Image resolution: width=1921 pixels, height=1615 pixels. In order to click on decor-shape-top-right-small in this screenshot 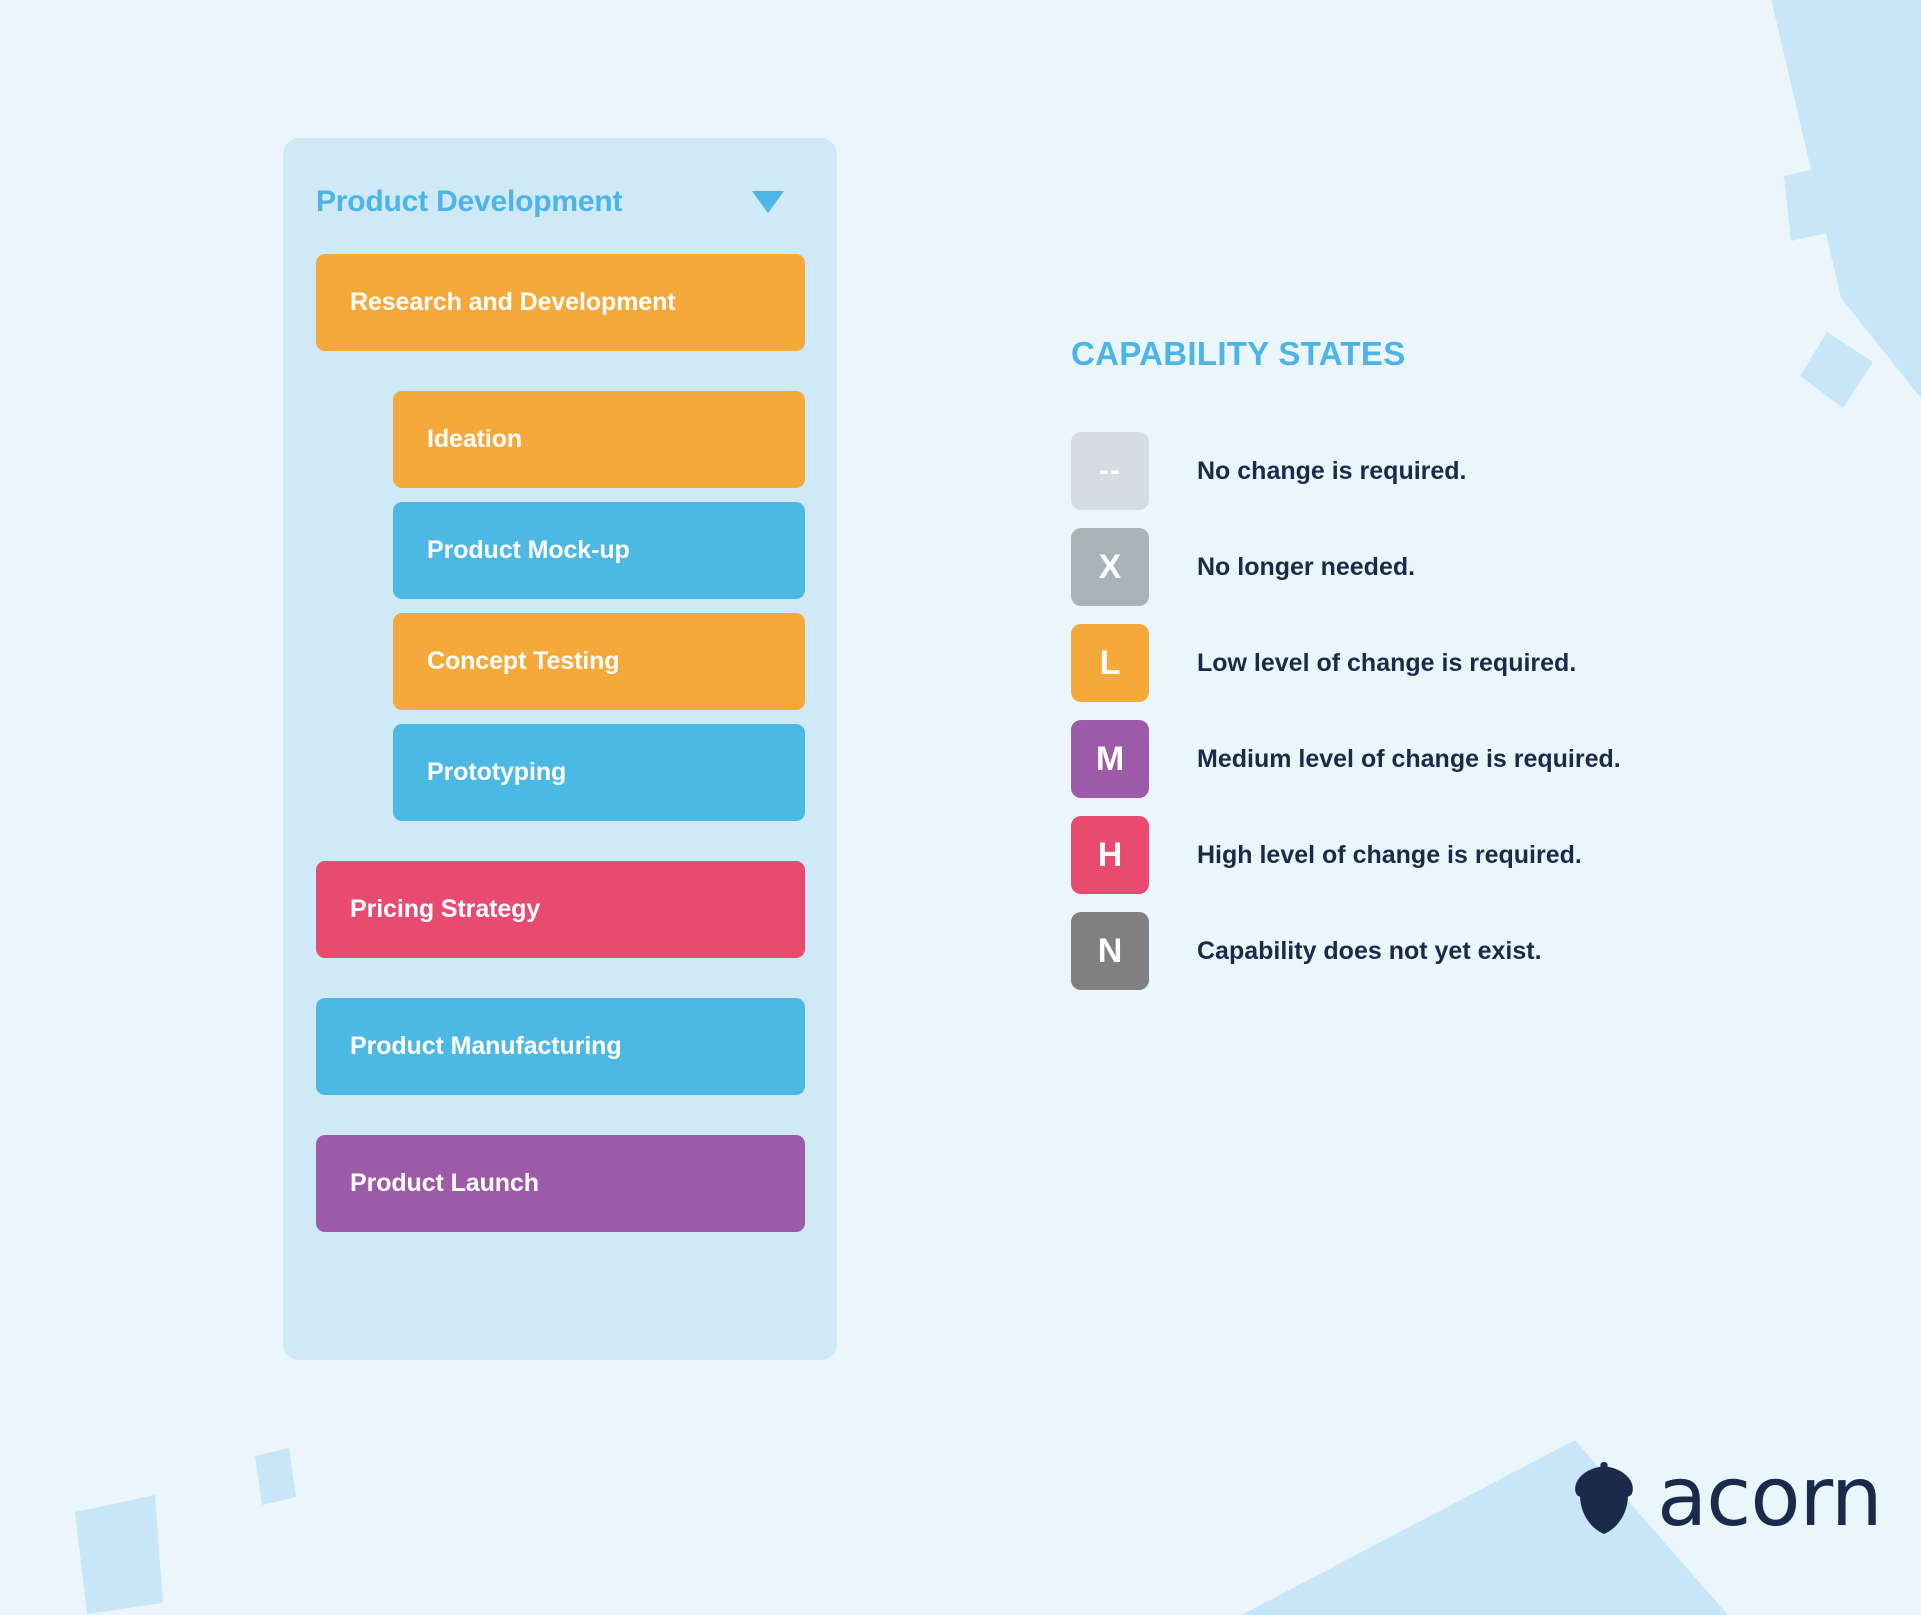, I will do `click(1816, 202)`.